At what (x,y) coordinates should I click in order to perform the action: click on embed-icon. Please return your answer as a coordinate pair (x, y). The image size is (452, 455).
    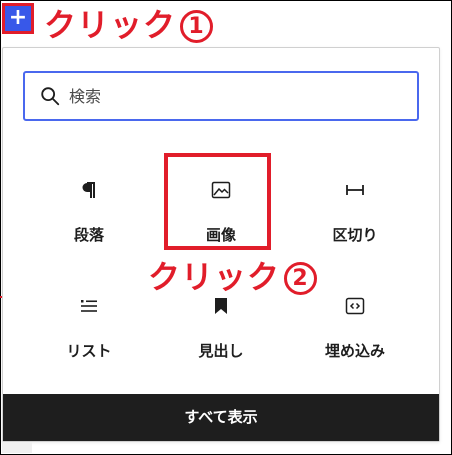
    Looking at the image, I should click on (355, 306).